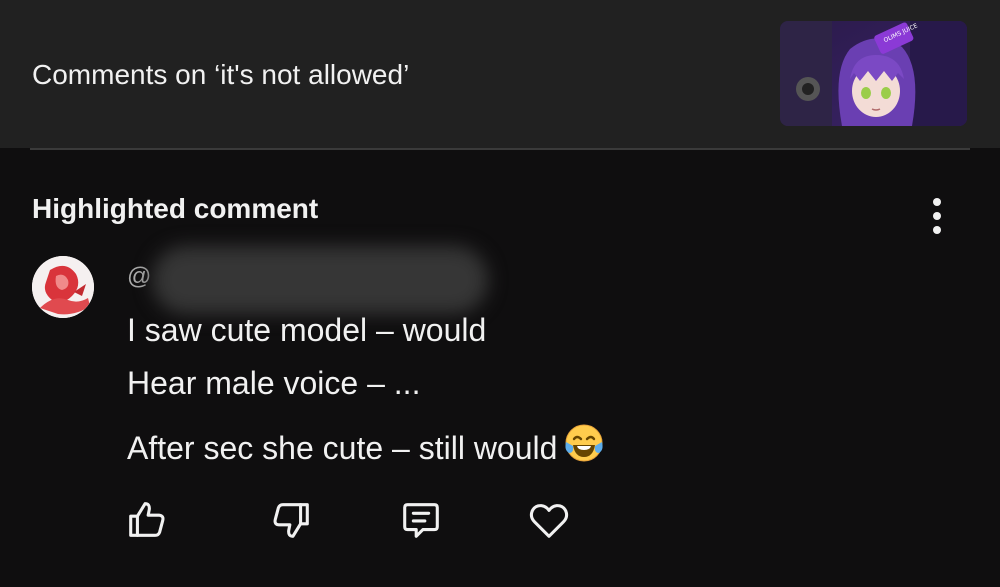 This screenshot has width=1000, height=587. I want to click on author-handle: @, so click(139, 277).